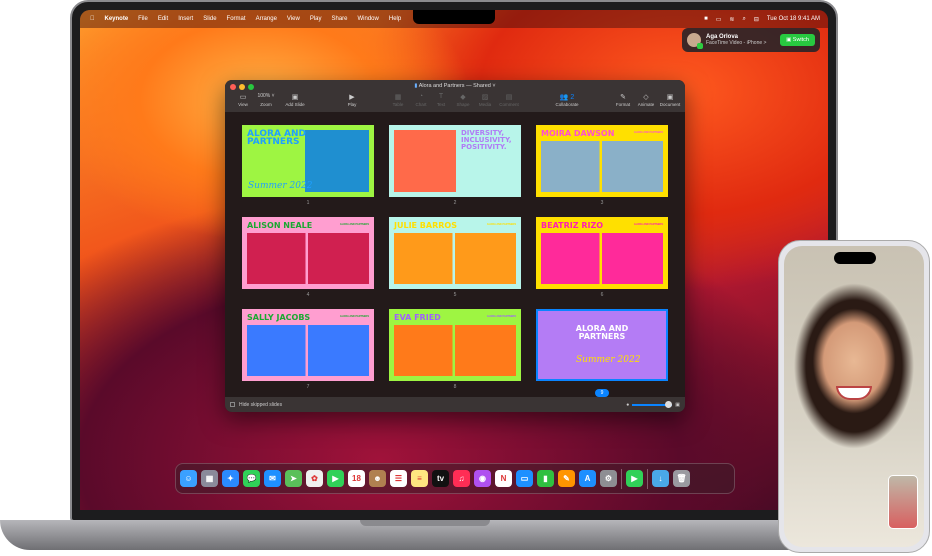  What do you see at coordinates (545, 478) in the screenshot?
I see `dock-numbers-icon: ▮` at bounding box center [545, 478].